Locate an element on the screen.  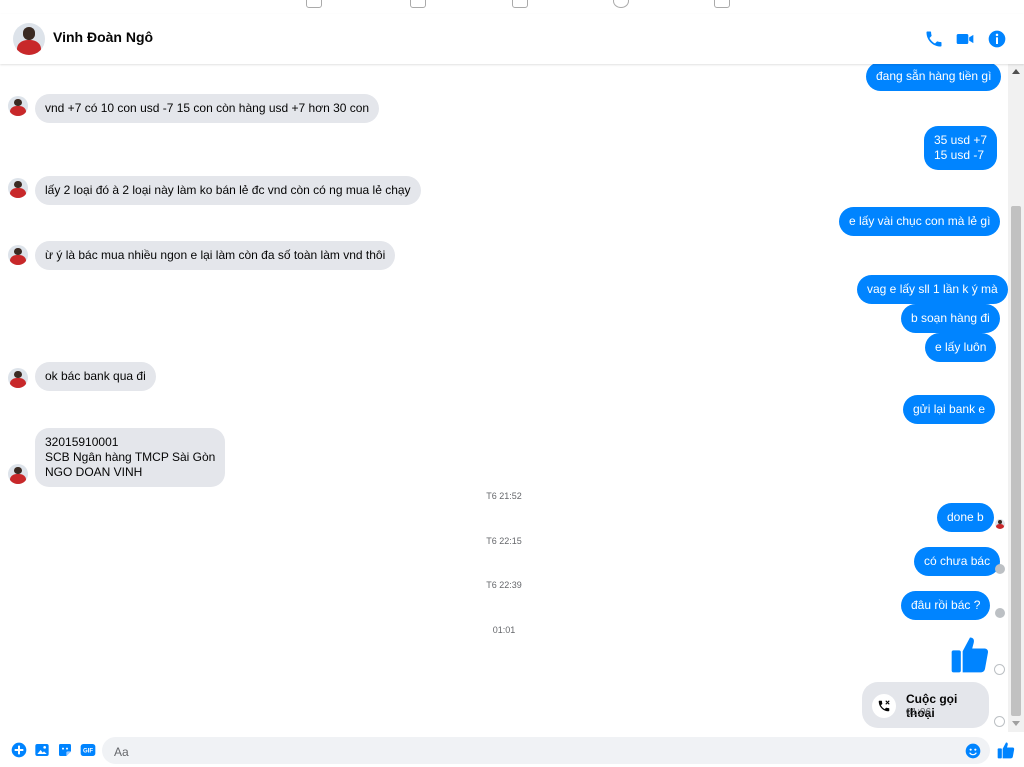
timestamp: T6 22:39 is located at coordinates (504, 585).